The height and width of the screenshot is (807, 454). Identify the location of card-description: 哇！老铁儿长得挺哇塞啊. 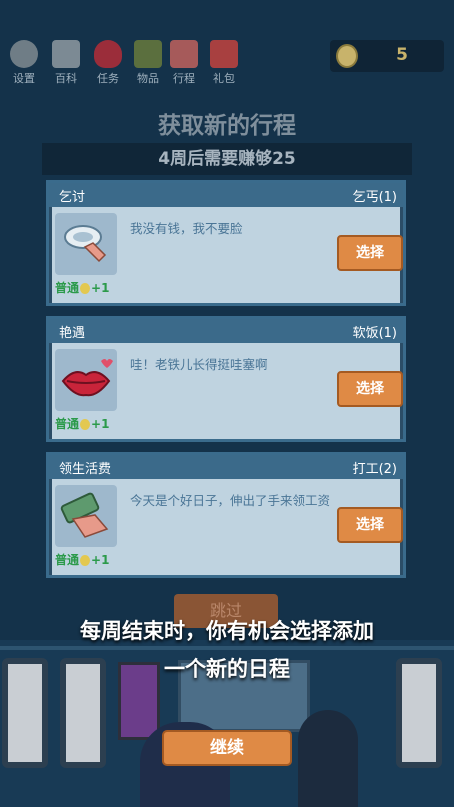
(199, 364).